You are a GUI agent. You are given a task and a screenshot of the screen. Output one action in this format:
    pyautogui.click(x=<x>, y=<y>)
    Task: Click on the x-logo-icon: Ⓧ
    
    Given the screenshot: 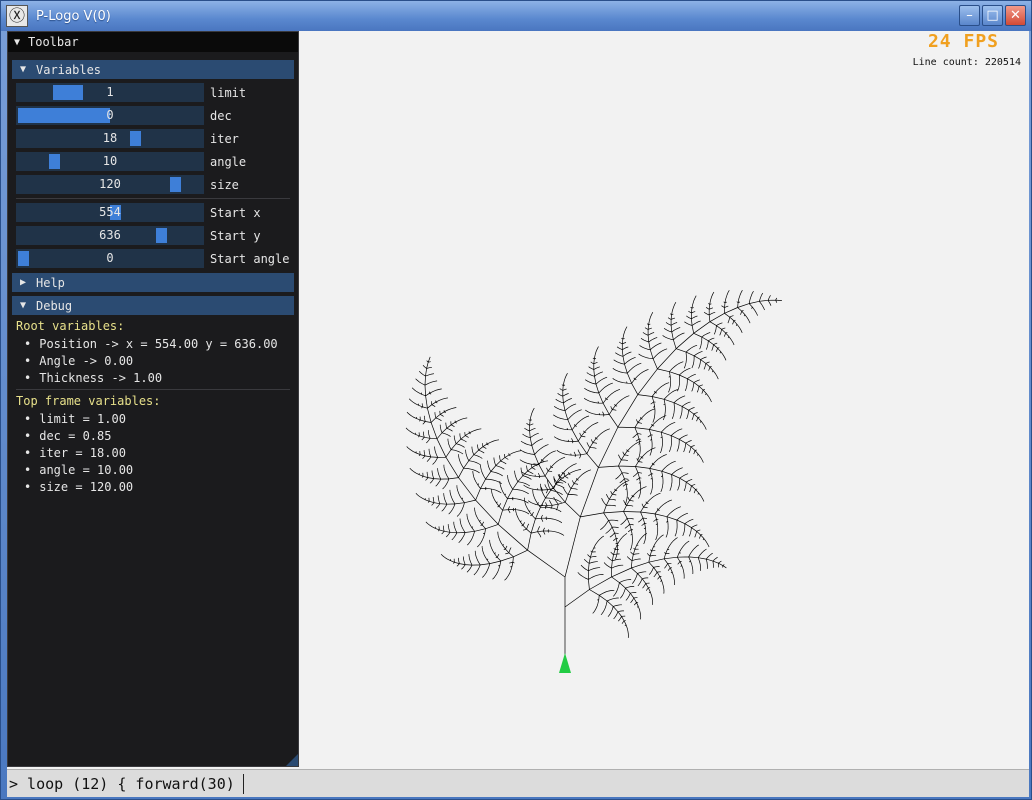 What is the action you would take?
    pyautogui.click(x=17, y=16)
    